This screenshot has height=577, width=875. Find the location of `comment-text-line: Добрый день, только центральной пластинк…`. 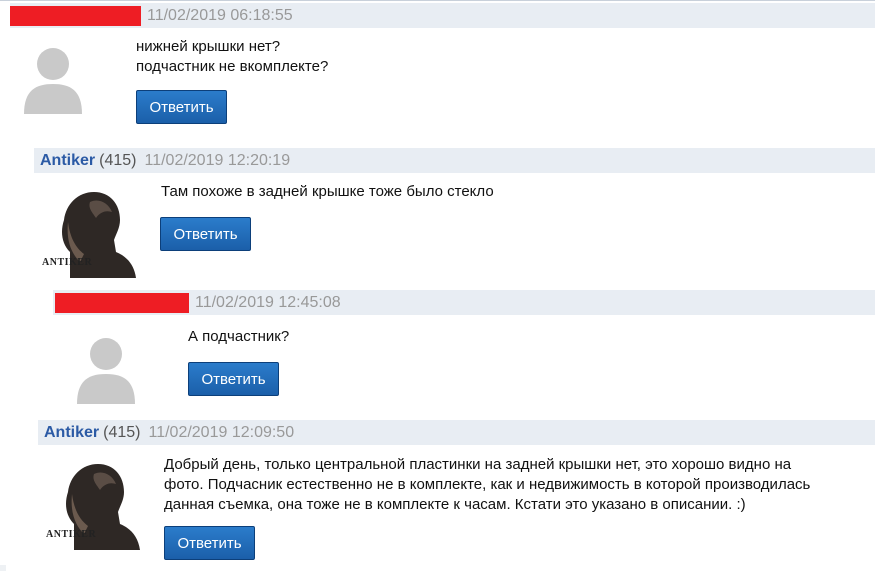

comment-text-line: Добрый день, только центральной пластинк… is located at coordinates (478, 464).